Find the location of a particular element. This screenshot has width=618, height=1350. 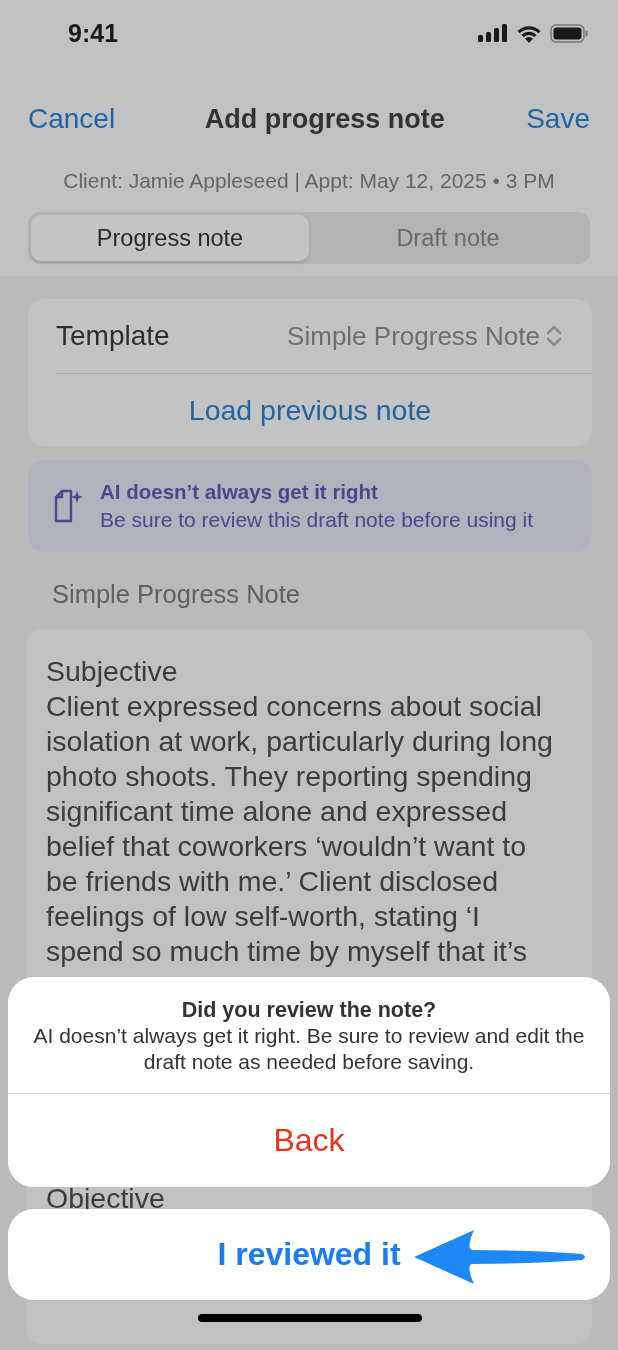

chevron-up-down-icon is located at coordinates (554, 336).